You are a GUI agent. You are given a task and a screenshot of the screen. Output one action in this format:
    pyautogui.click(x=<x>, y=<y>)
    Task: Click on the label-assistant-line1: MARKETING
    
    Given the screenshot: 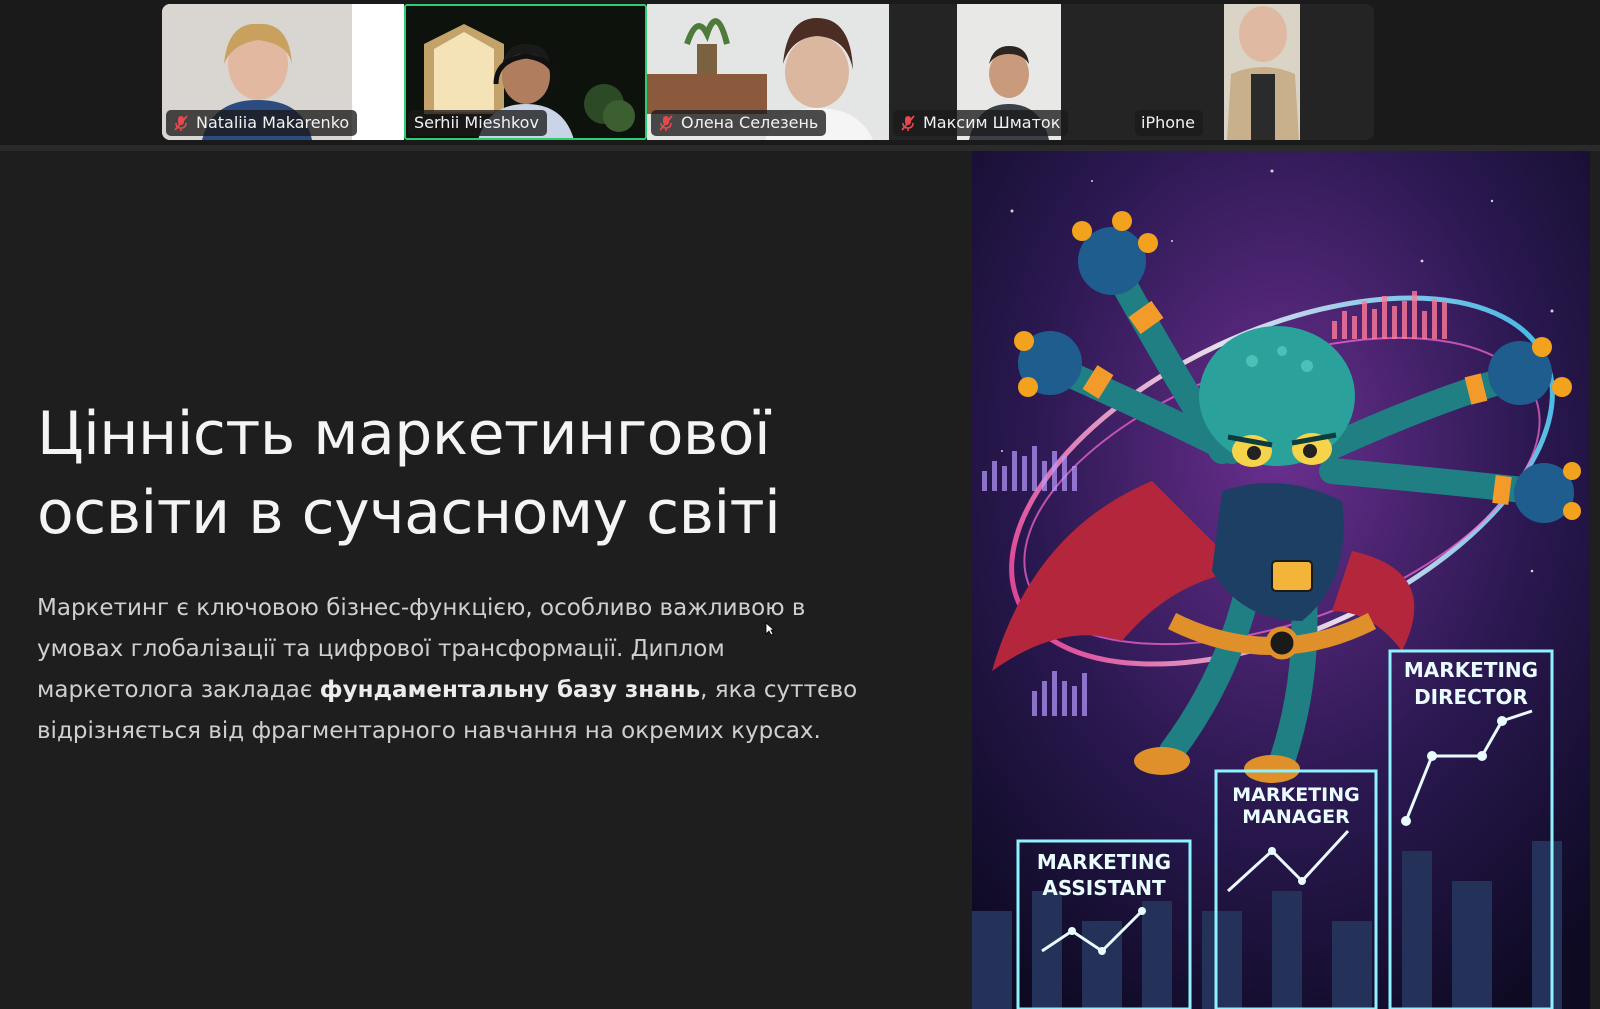 What is the action you would take?
    pyautogui.click(x=1104, y=862)
    